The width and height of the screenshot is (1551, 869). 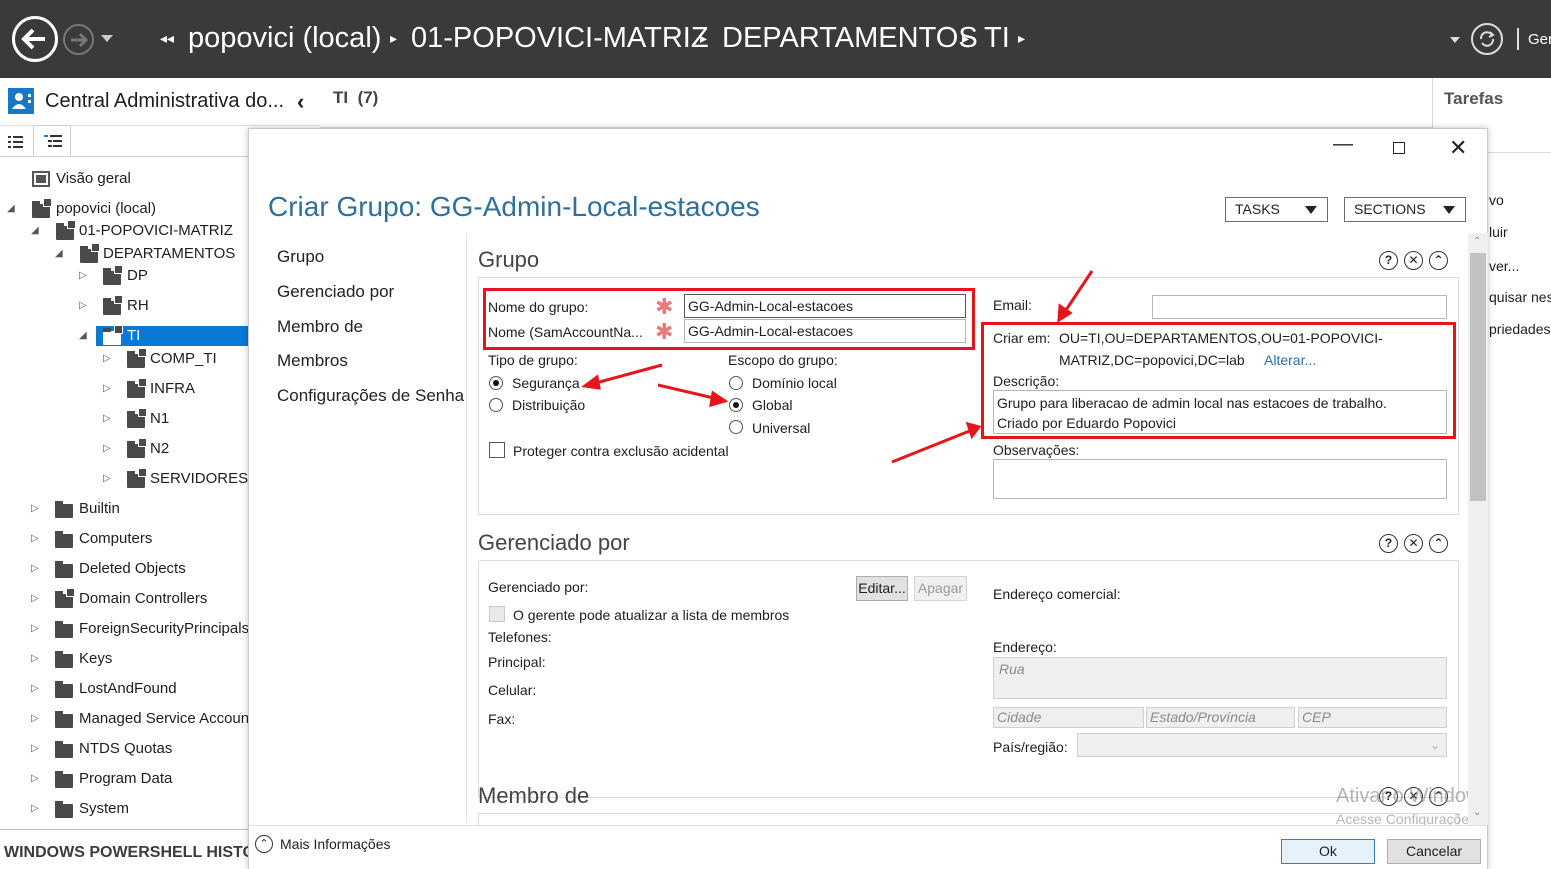 I want to click on address-dropdown-icon, so click(x=1455, y=40).